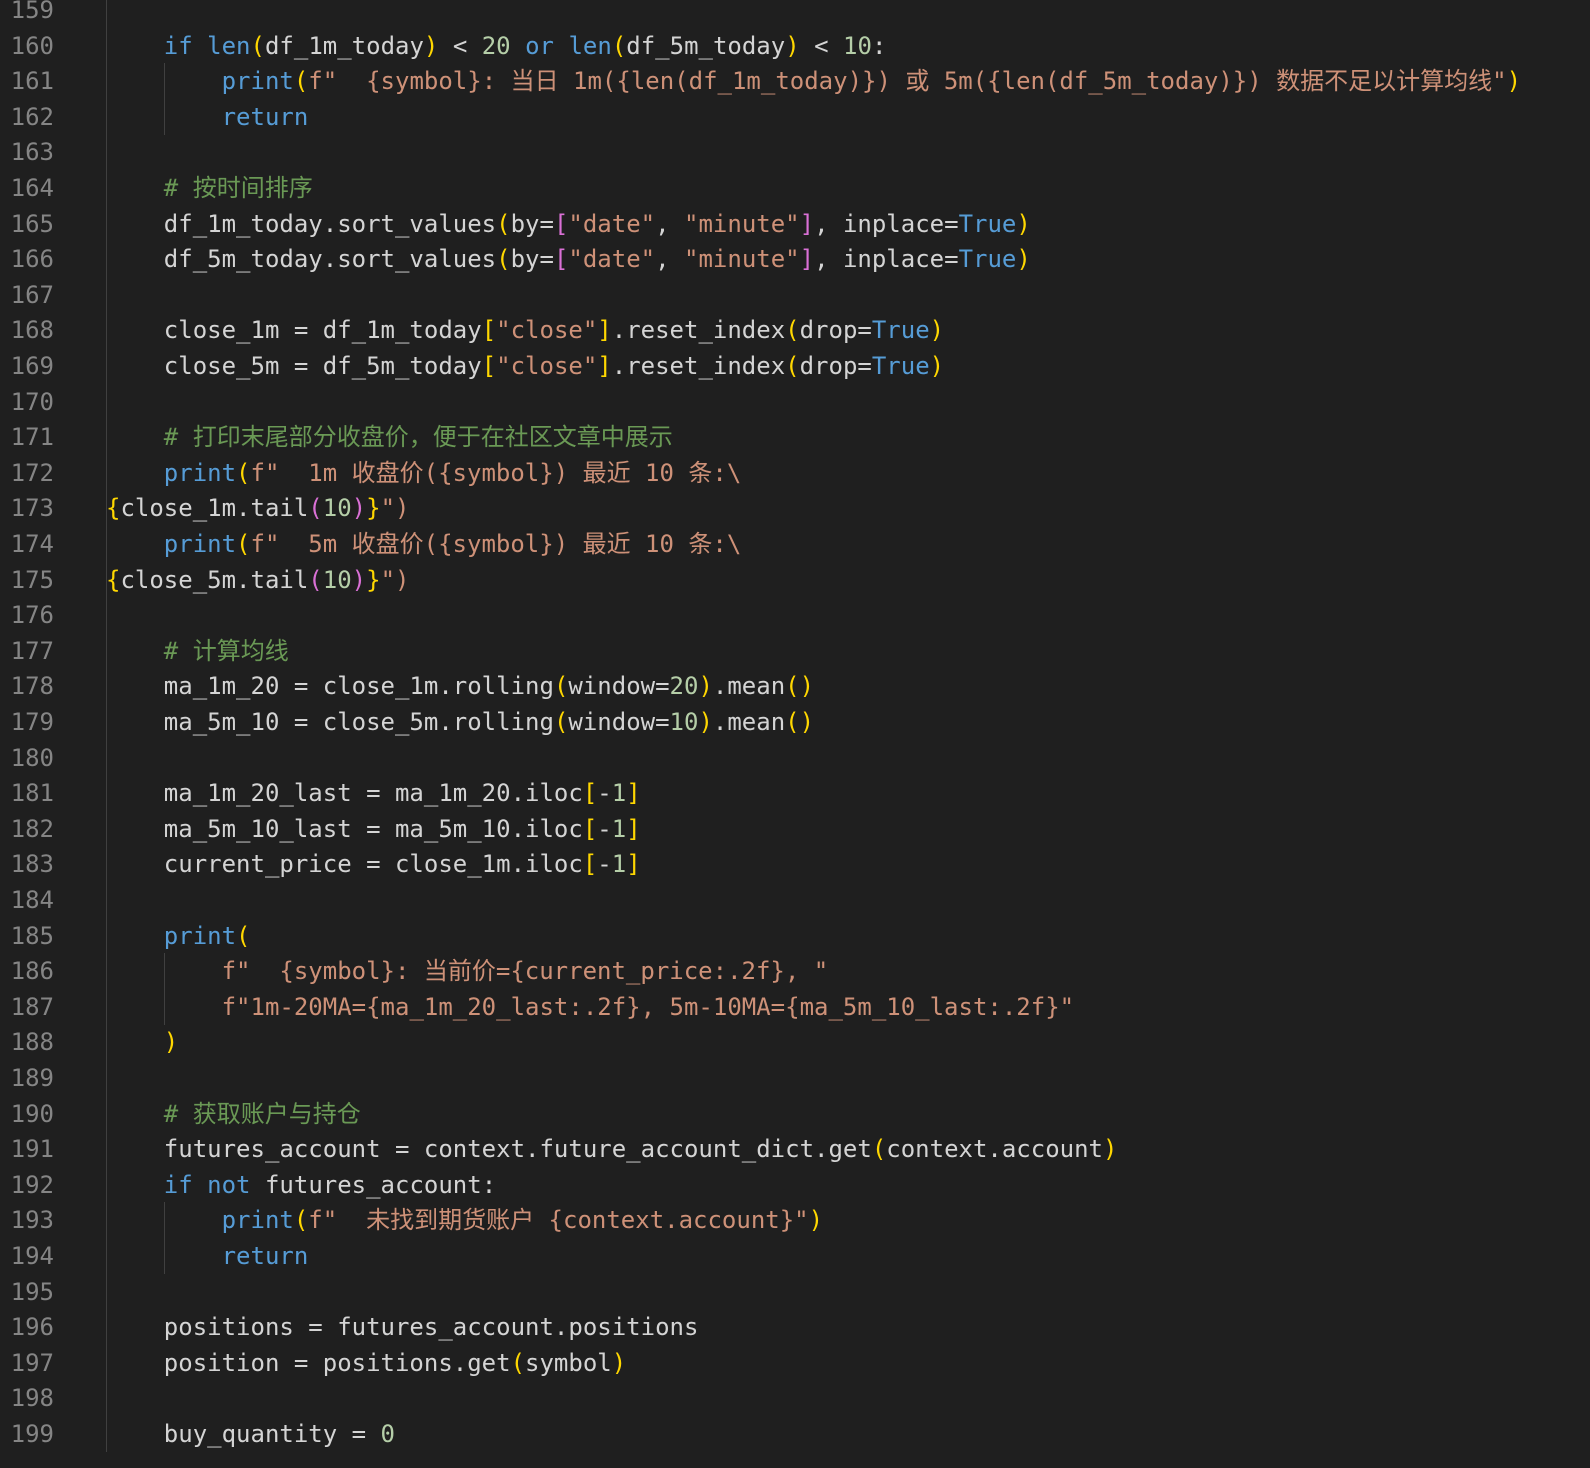 The width and height of the screenshot is (1590, 1468). I want to click on line-number: 159, so click(32, 12).